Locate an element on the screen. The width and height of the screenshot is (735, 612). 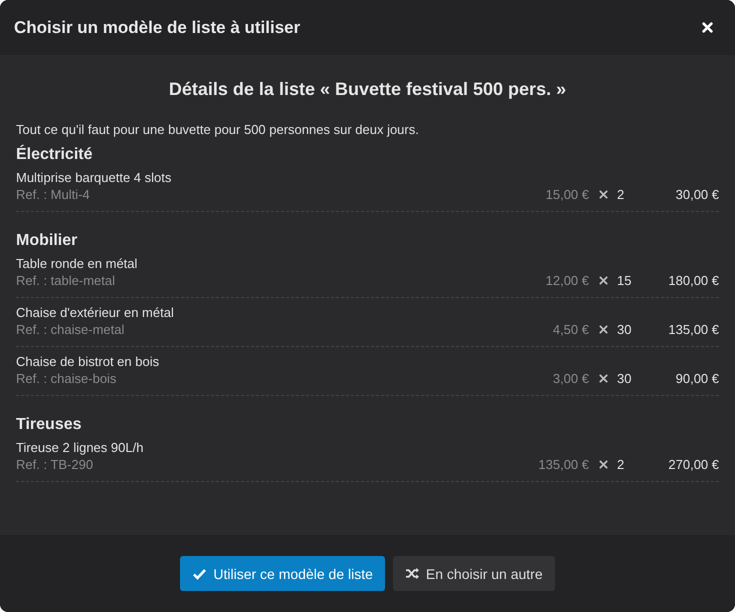
item-name: Tireuse 2 lignes 90L/h is located at coordinates (80, 447).